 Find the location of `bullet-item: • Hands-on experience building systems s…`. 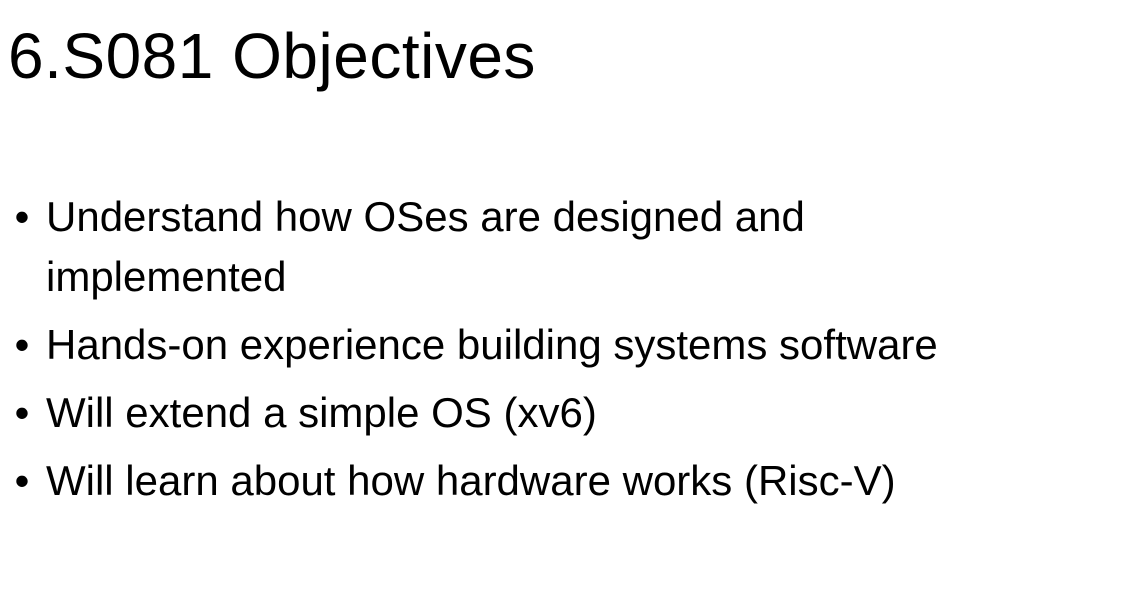

bullet-item: • Hands-on experience building systems s… is located at coordinates (571, 345).